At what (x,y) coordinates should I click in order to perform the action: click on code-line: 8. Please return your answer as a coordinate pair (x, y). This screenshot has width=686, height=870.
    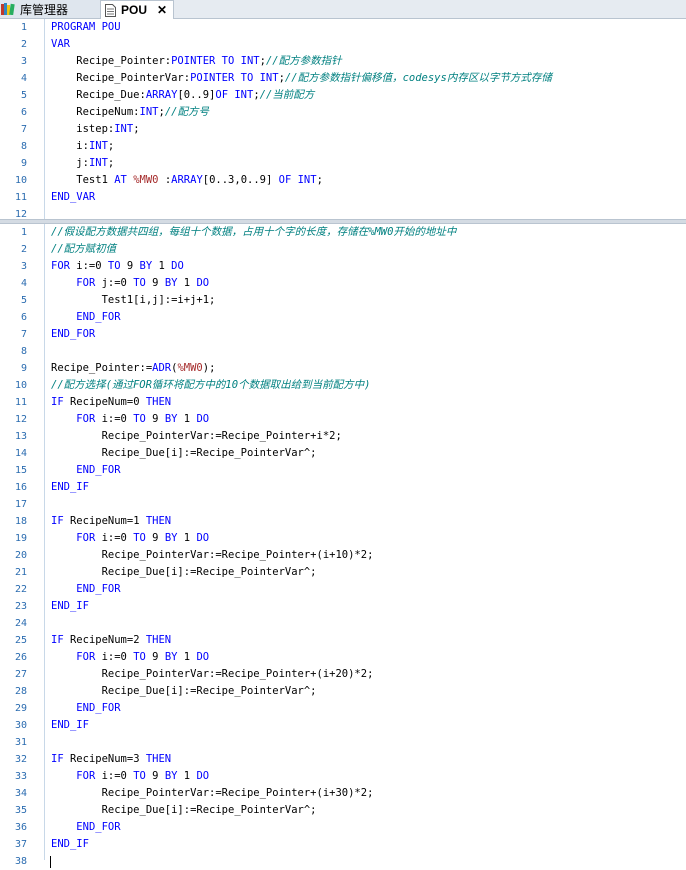
    Looking at the image, I should click on (343, 351).